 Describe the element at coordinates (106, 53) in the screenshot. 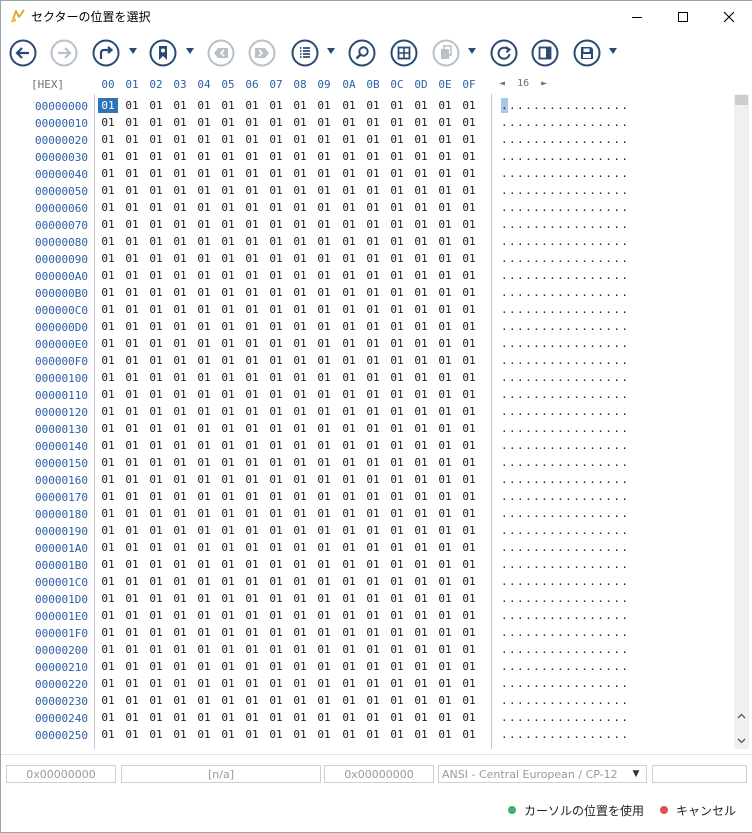

I see `redo-button` at that location.